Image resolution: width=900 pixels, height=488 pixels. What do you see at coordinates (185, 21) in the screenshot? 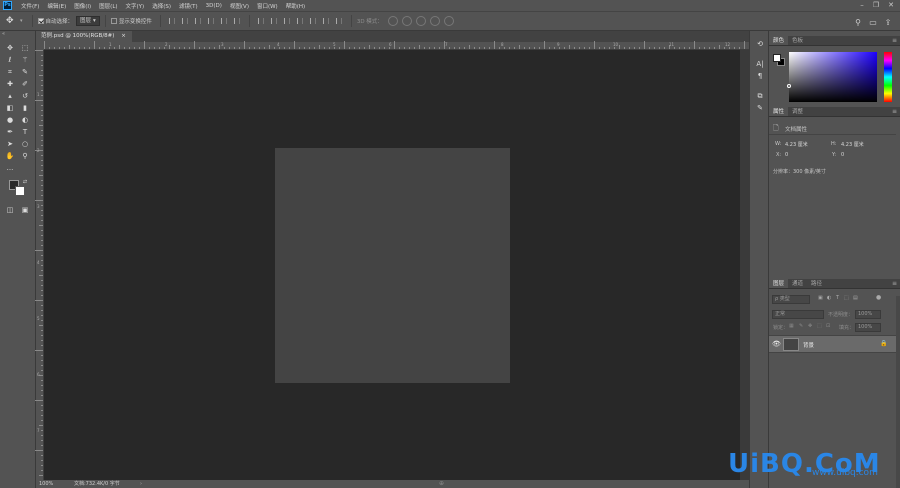
I see `align-vcenter-icon` at bounding box center [185, 21].